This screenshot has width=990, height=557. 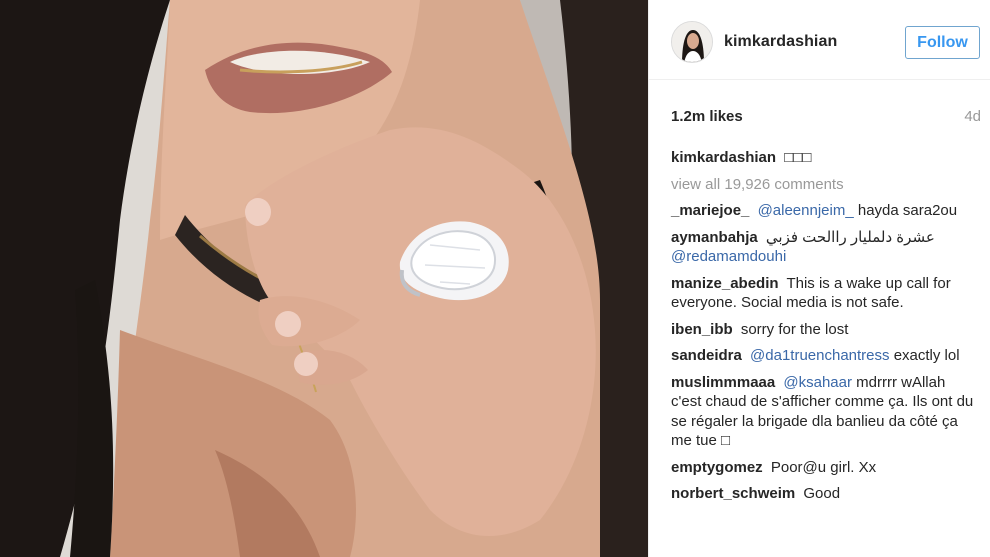 I want to click on caption: kimkardashian □□□, so click(x=823, y=158).